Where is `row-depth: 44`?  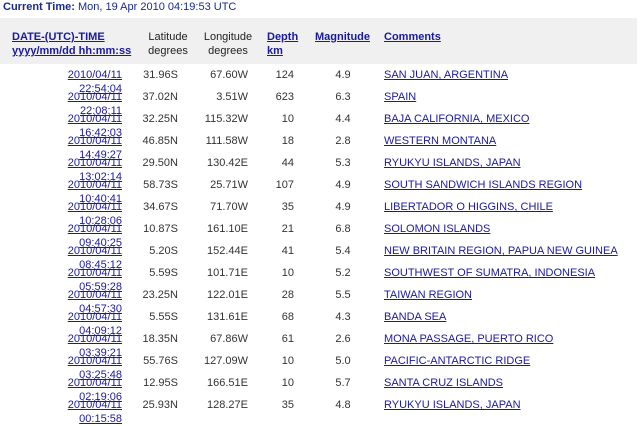
row-depth: 44 is located at coordinates (287, 163).